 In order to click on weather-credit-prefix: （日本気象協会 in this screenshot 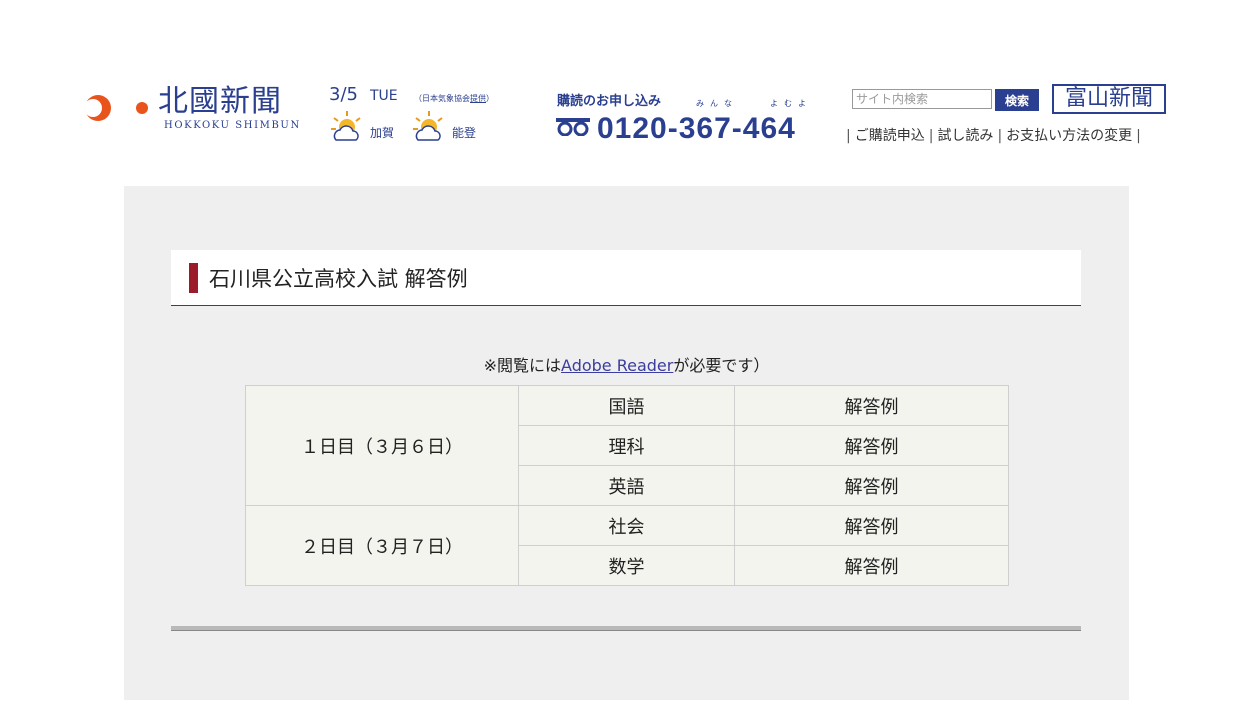, I will do `click(442, 98)`.